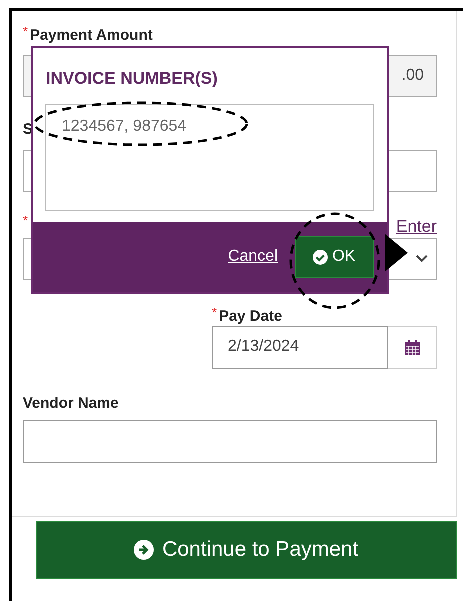  I want to click on enter-link: Enter, so click(416, 226).